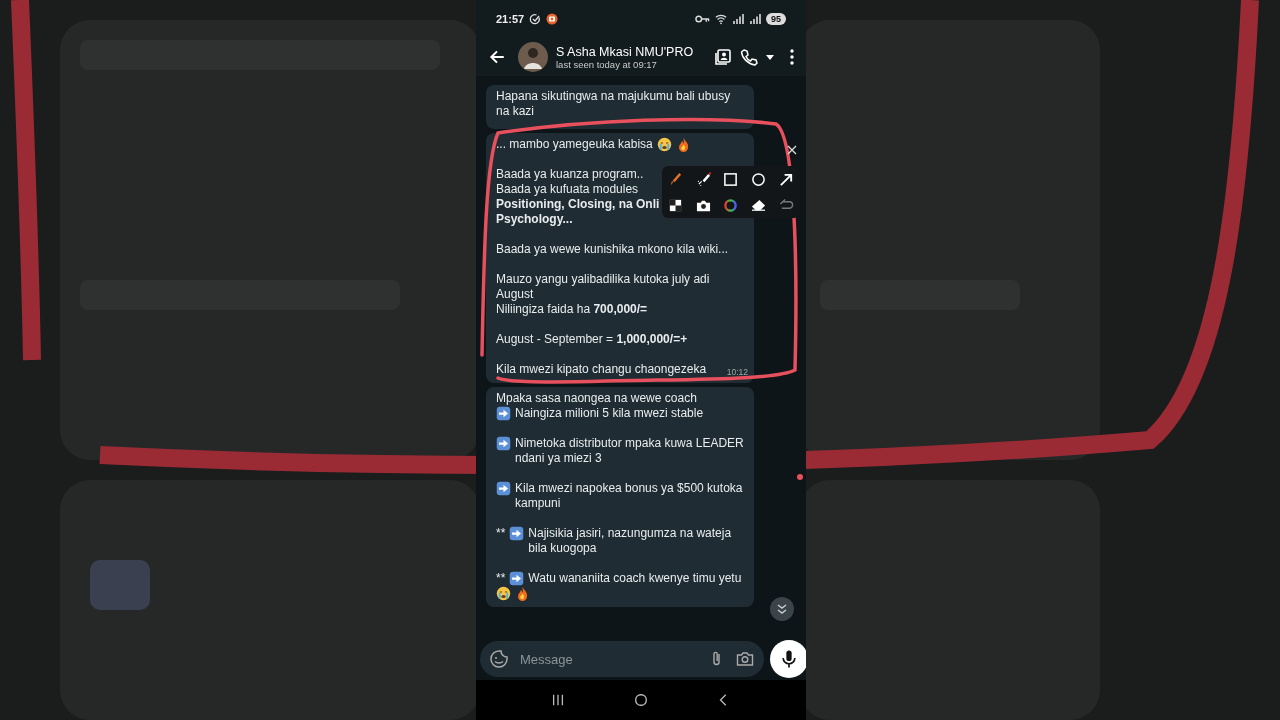  What do you see at coordinates (603, 287) in the screenshot?
I see `message-text: Mauzo yangu yalibadilika kutoka july adi August` at bounding box center [603, 287].